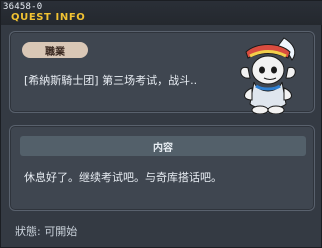 The width and height of the screenshot is (322, 248). Describe the element at coordinates (55, 50) in the screenshot. I see `job-label: 職業` at that location.